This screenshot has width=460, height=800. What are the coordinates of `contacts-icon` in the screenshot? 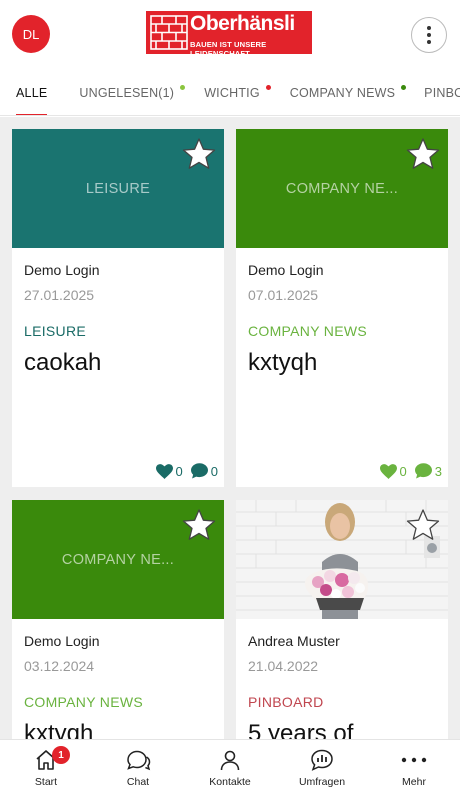 It's located at (230, 760).